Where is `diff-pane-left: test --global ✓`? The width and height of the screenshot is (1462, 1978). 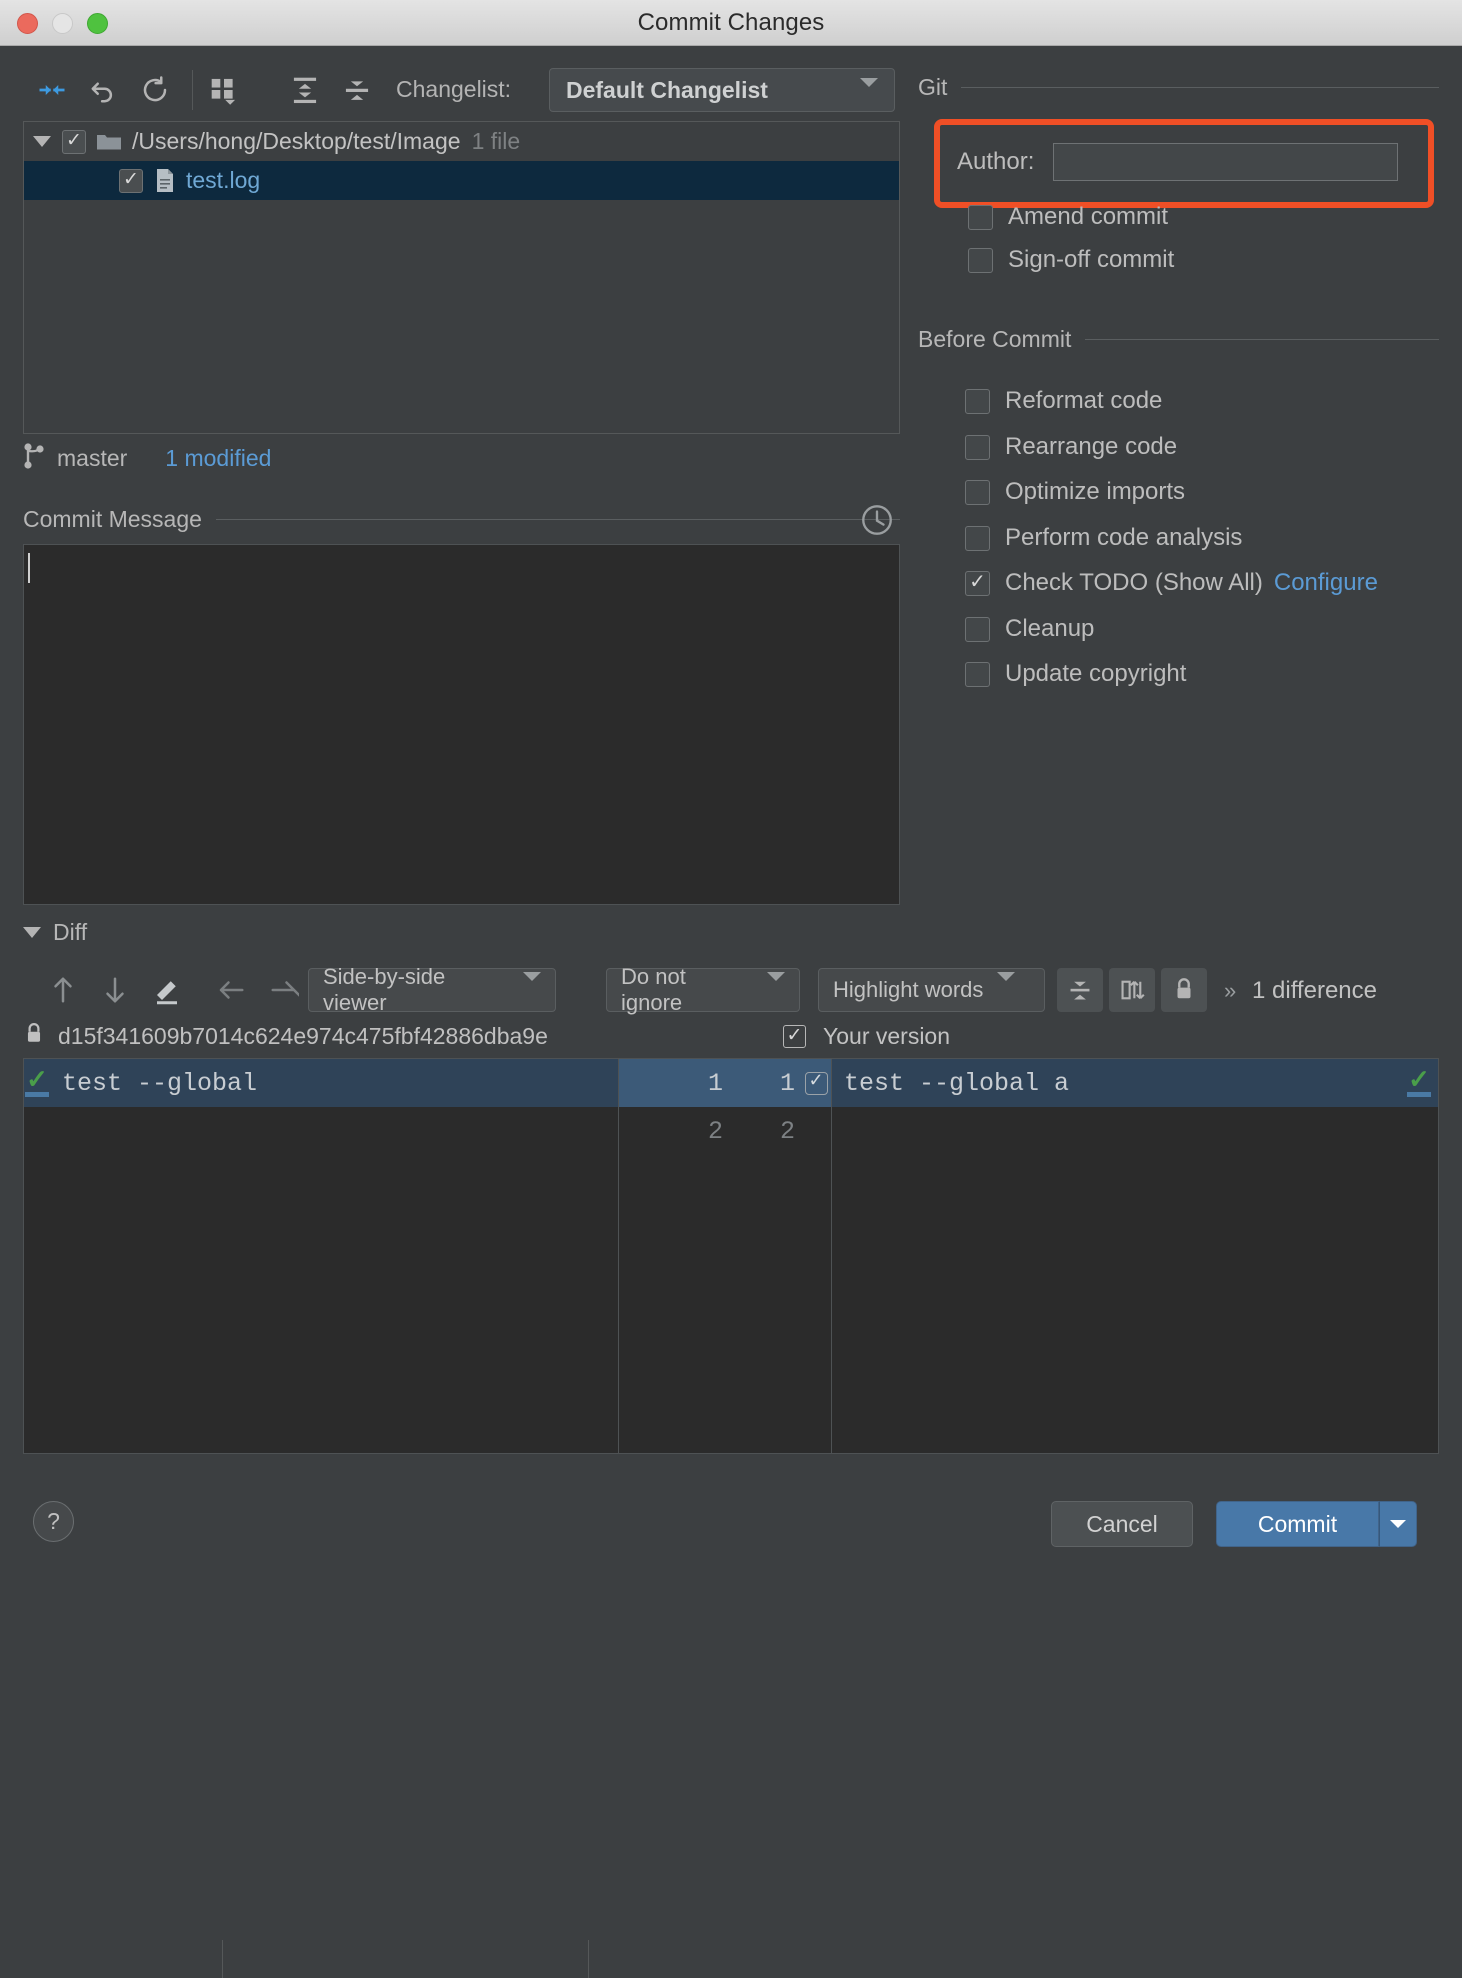
diff-pane-left: test --global ✓ is located at coordinates (321, 1256).